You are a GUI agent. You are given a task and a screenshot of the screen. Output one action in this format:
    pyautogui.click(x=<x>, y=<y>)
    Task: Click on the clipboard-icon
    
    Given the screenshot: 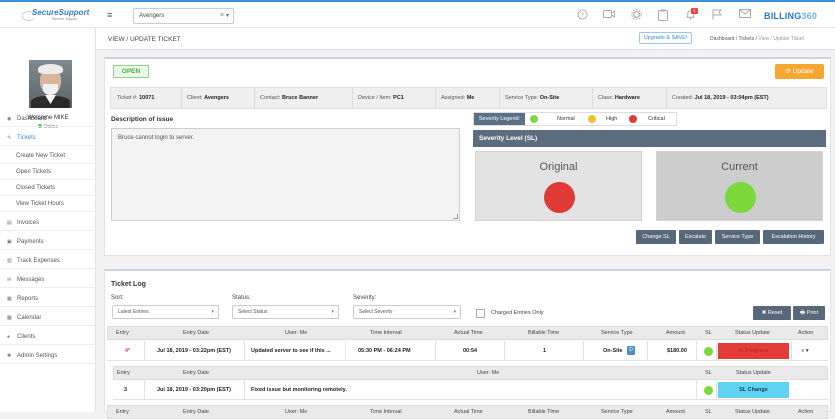 What is the action you would take?
    pyautogui.click(x=663, y=15)
    